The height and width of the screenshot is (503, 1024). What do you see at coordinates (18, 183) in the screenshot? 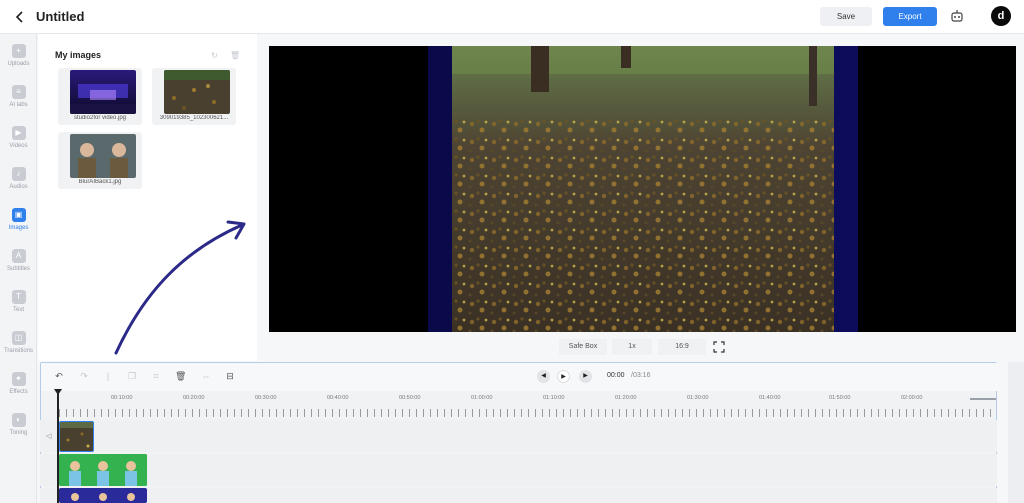
I see `rail-item-audios: ♪ Audios` at bounding box center [18, 183].